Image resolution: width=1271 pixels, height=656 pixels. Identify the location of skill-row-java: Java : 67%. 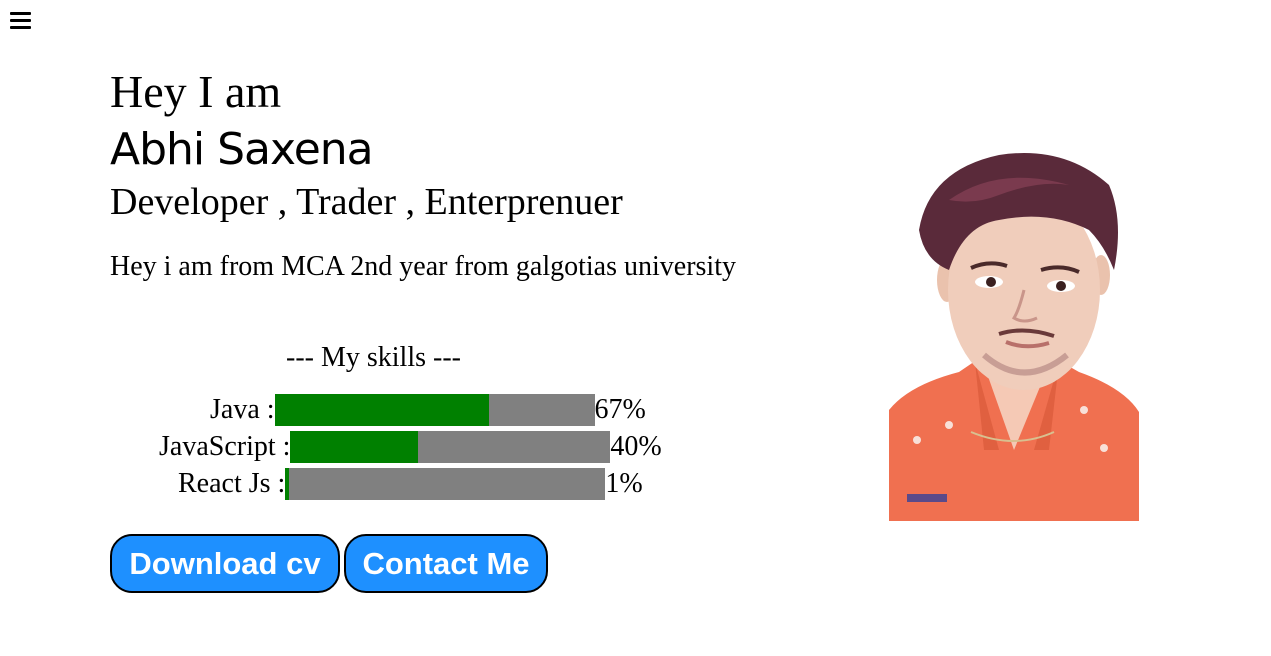
(428, 410).